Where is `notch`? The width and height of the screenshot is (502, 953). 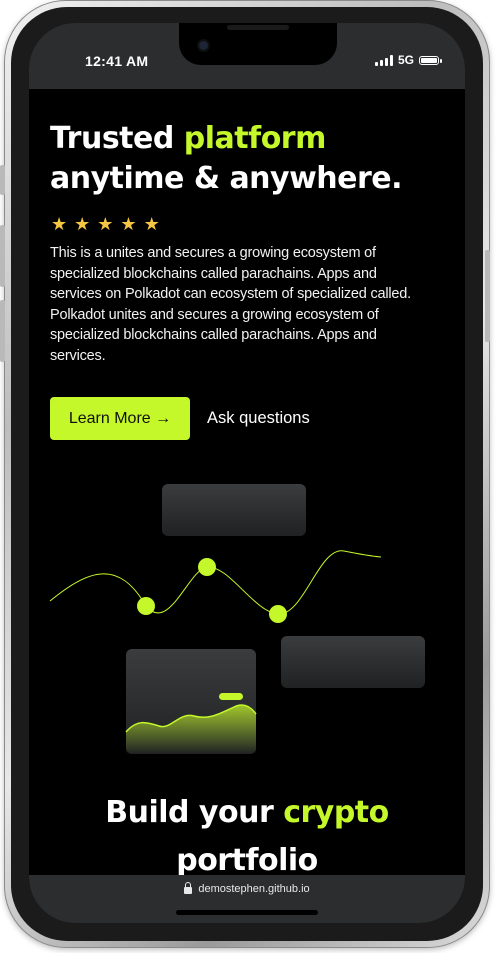 notch is located at coordinates (258, 44).